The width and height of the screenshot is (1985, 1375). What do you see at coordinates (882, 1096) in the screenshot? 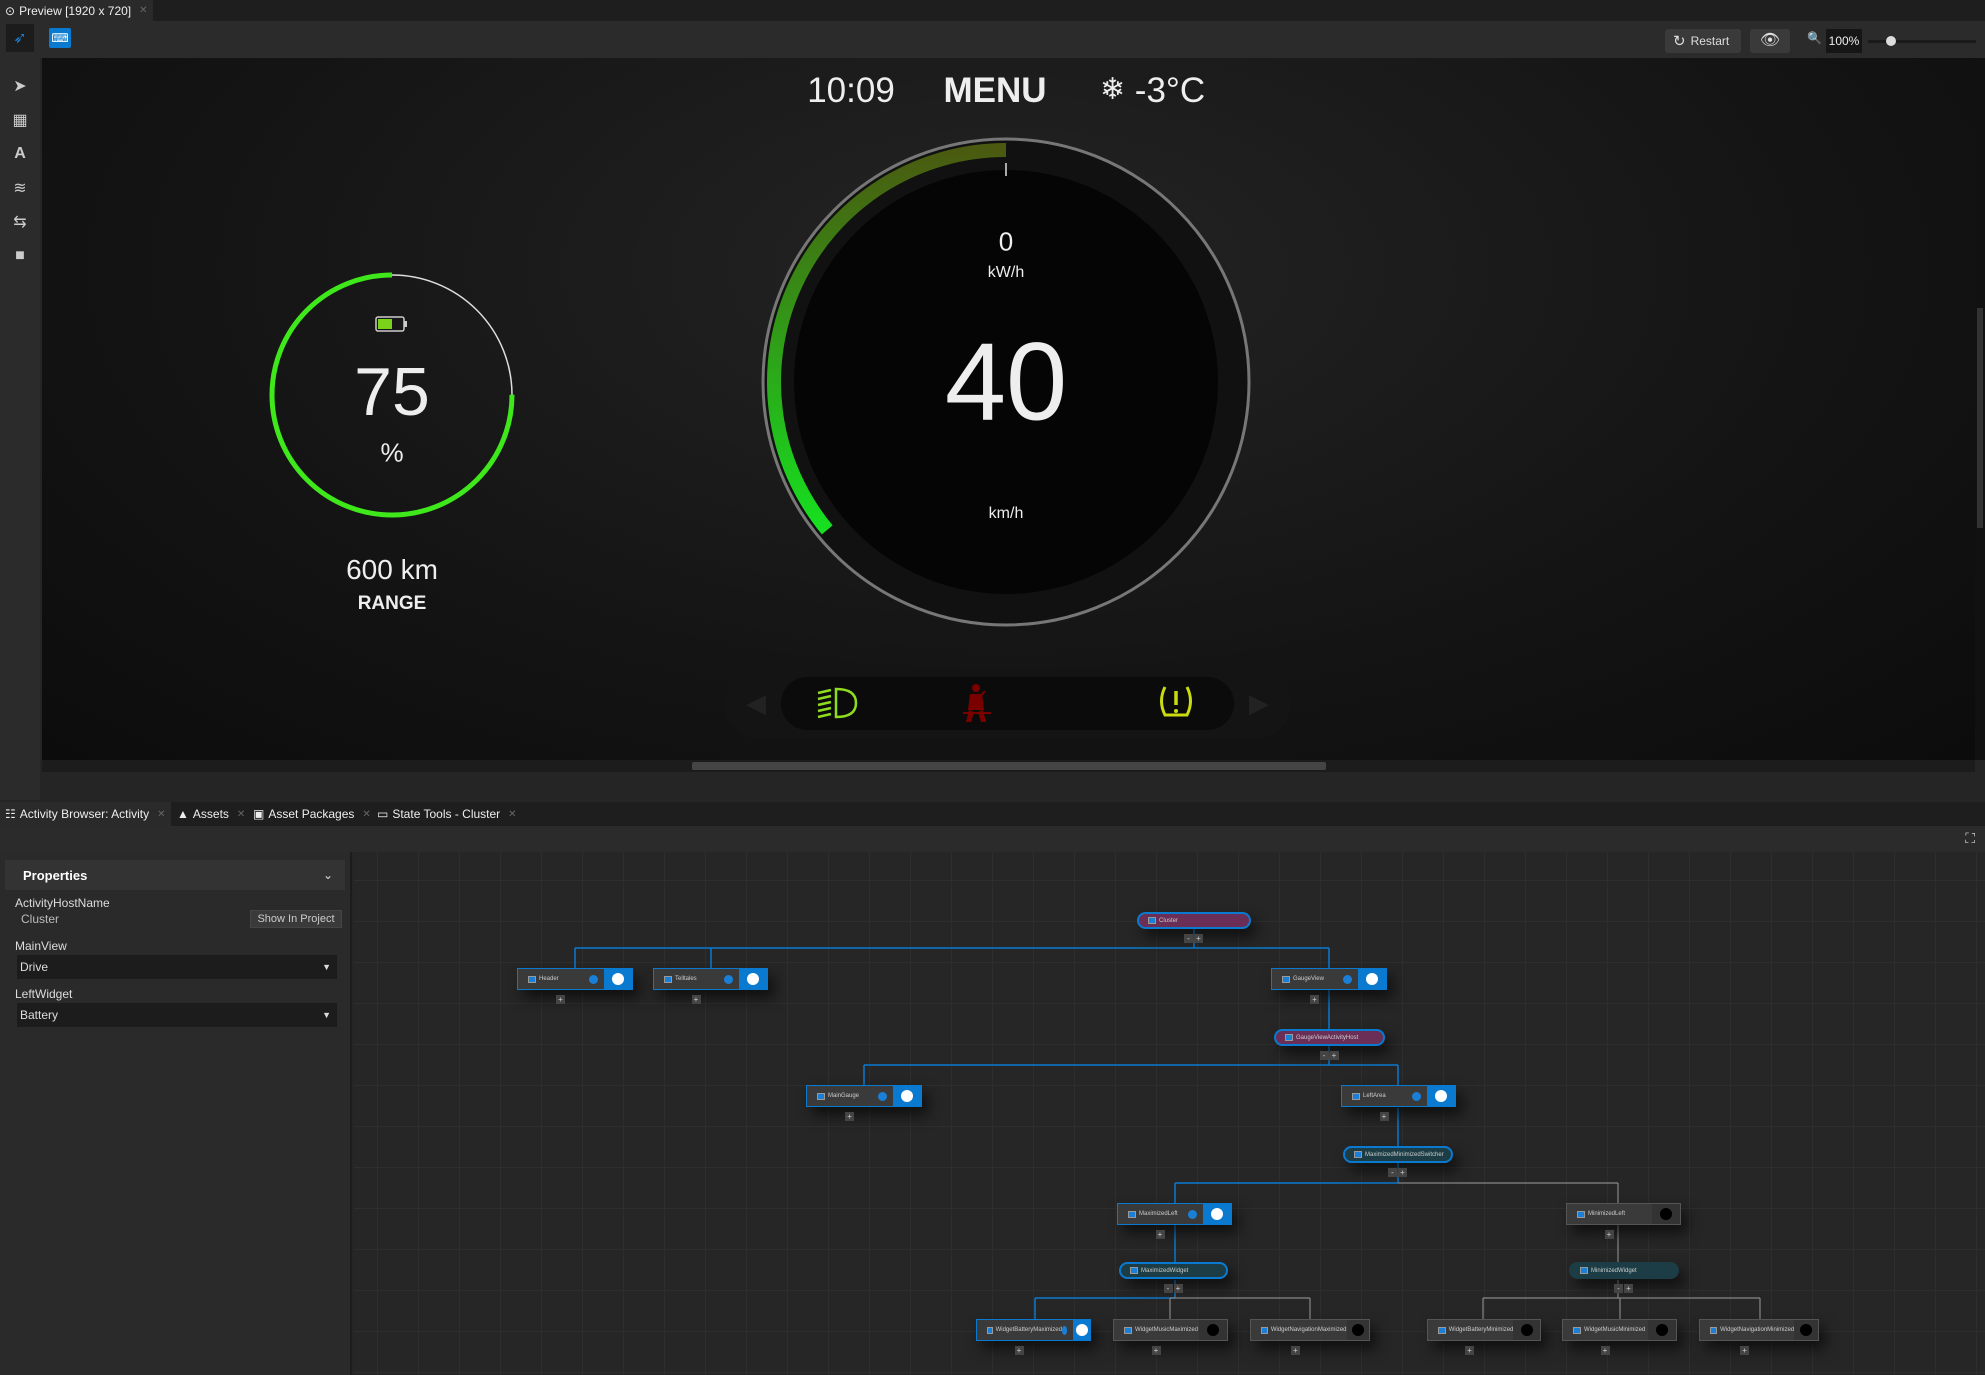
I see `check-icon` at bounding box center [882, 1096].